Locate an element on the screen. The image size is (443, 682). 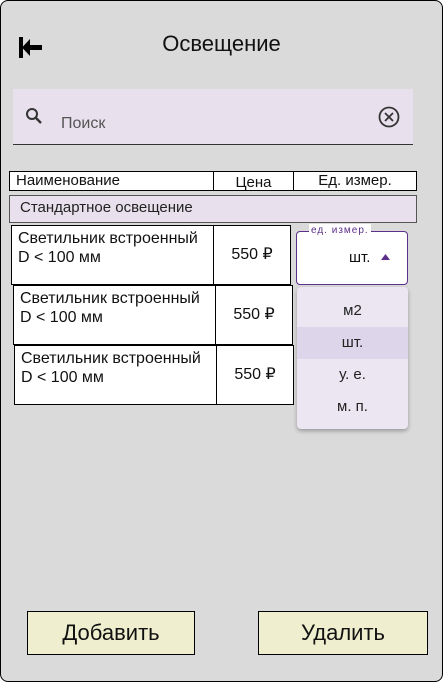
section-header: Стандартное освещение is located at coordinates (213, 209).